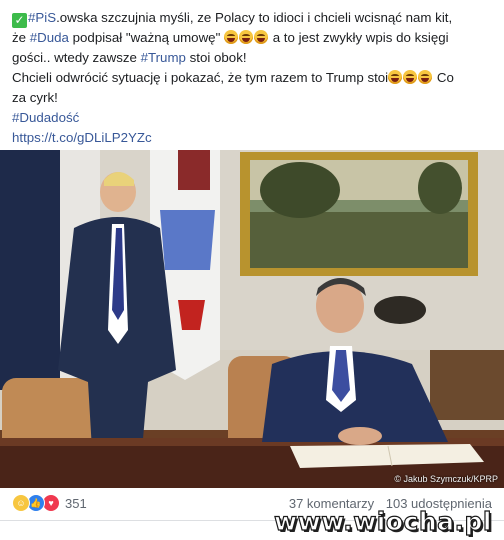  What do you see at coordinates (254, 58) in the screenshot?
I see `post-line-3: gości.. wtedy zawsze #Trump stoi obok!` at bounding box center [254, 58].